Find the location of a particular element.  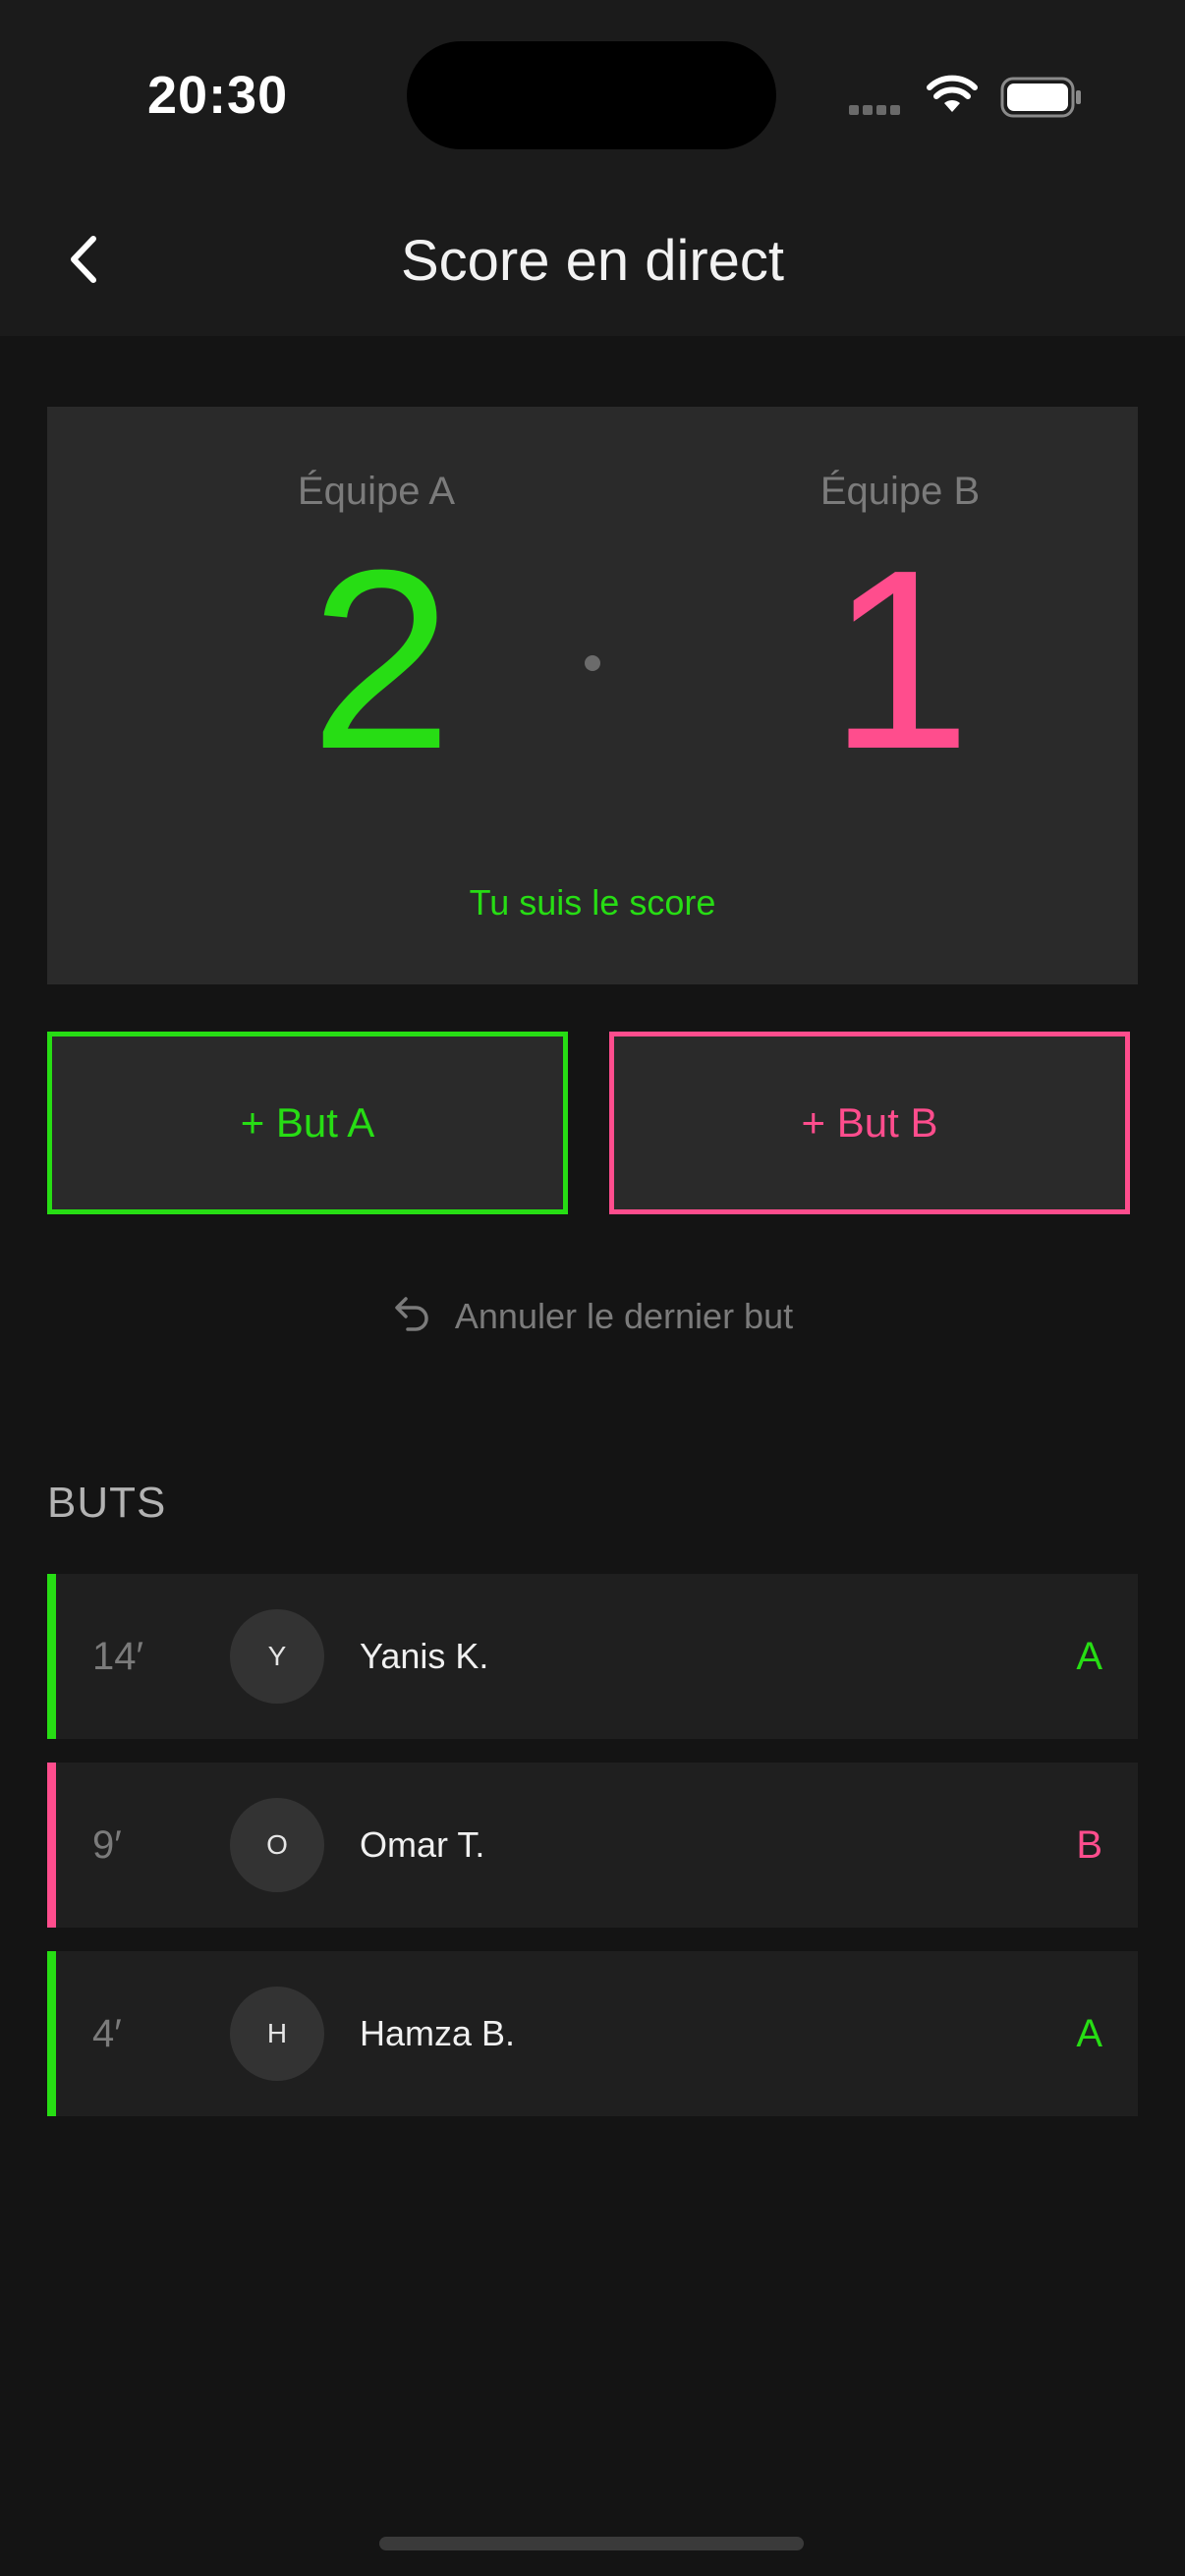

status-bar: 20:30 is located at coordinates (592, 93).